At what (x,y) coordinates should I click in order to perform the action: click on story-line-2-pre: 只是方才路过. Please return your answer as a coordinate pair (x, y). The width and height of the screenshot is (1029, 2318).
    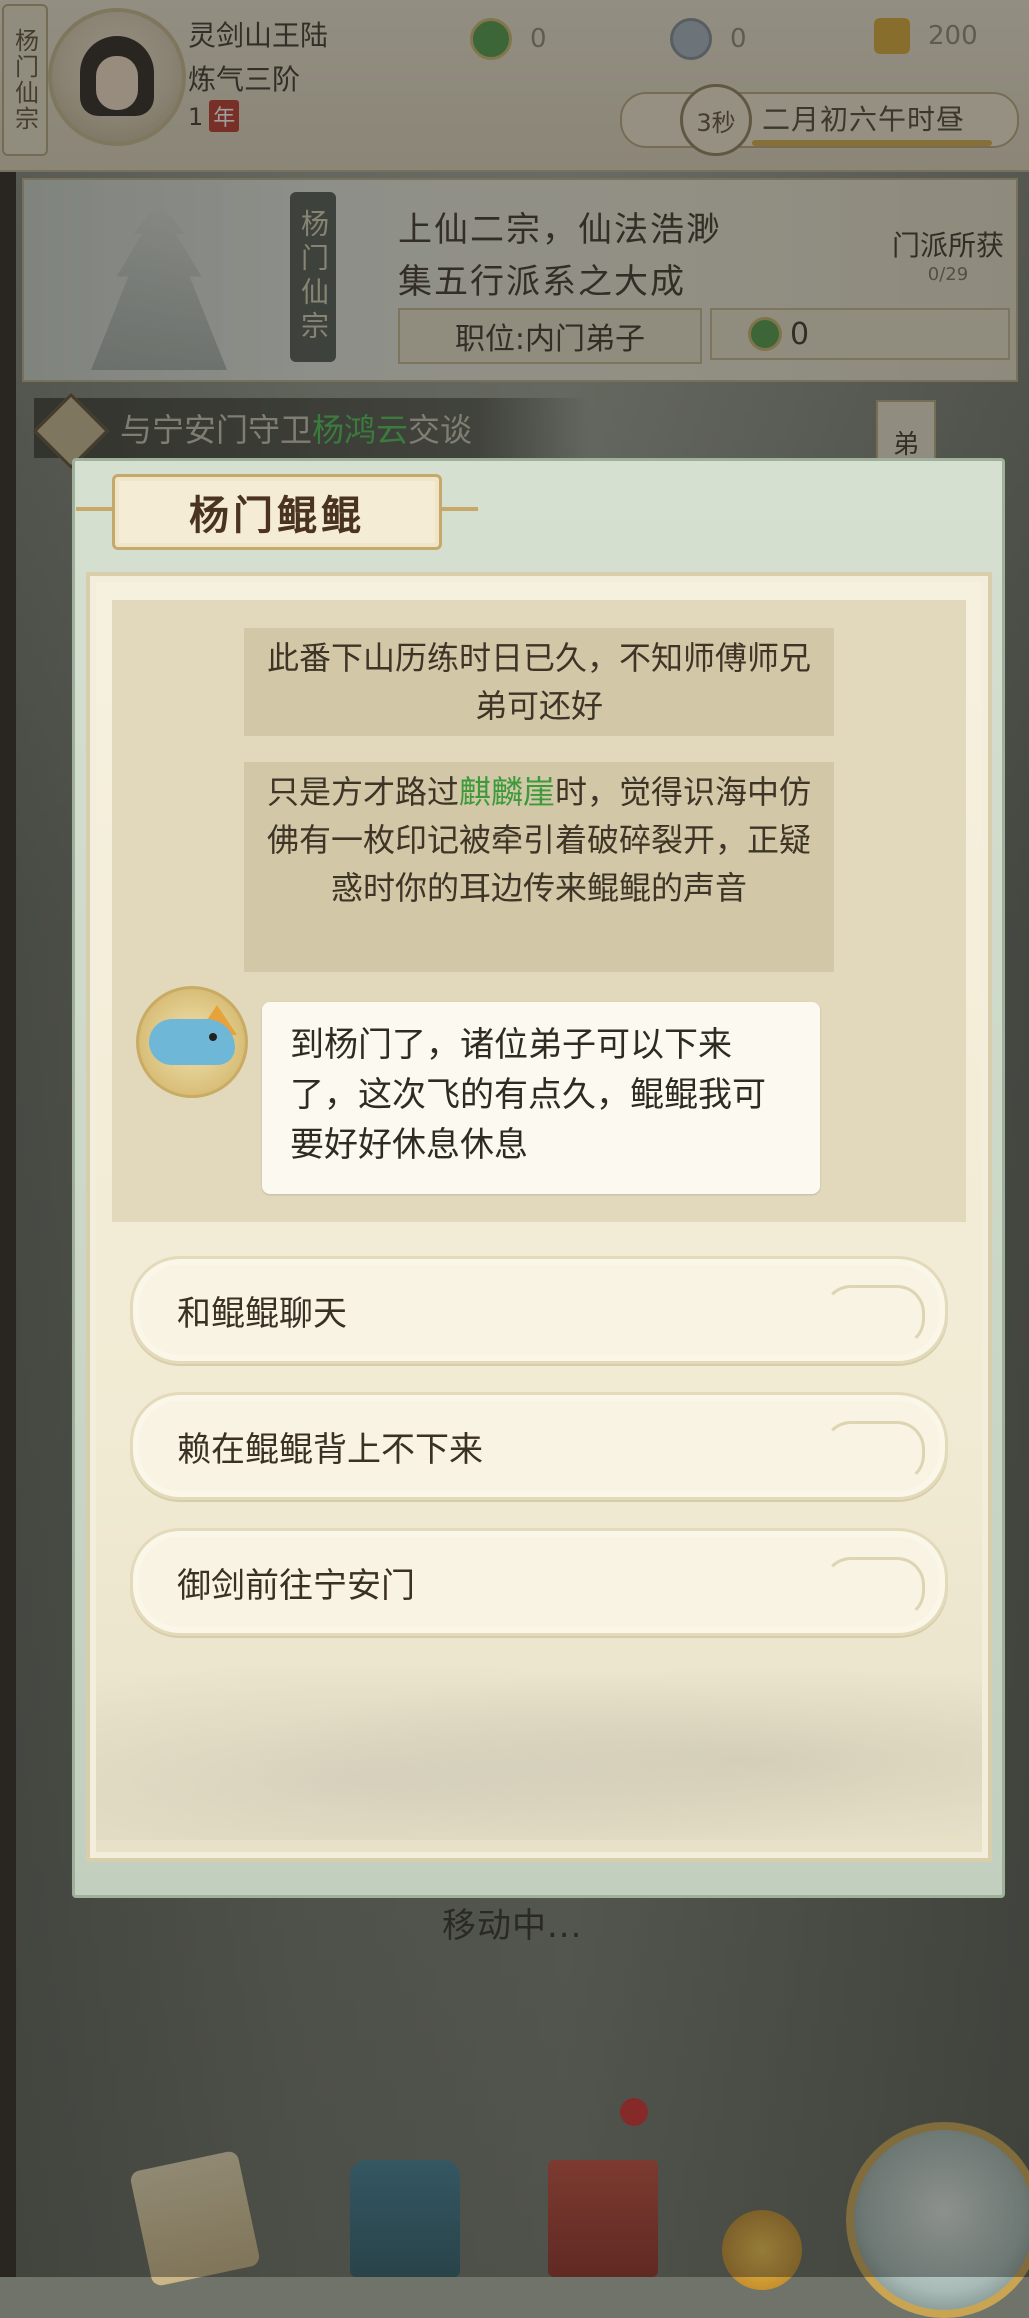
    Looking at the image, I should click on (362, 792).